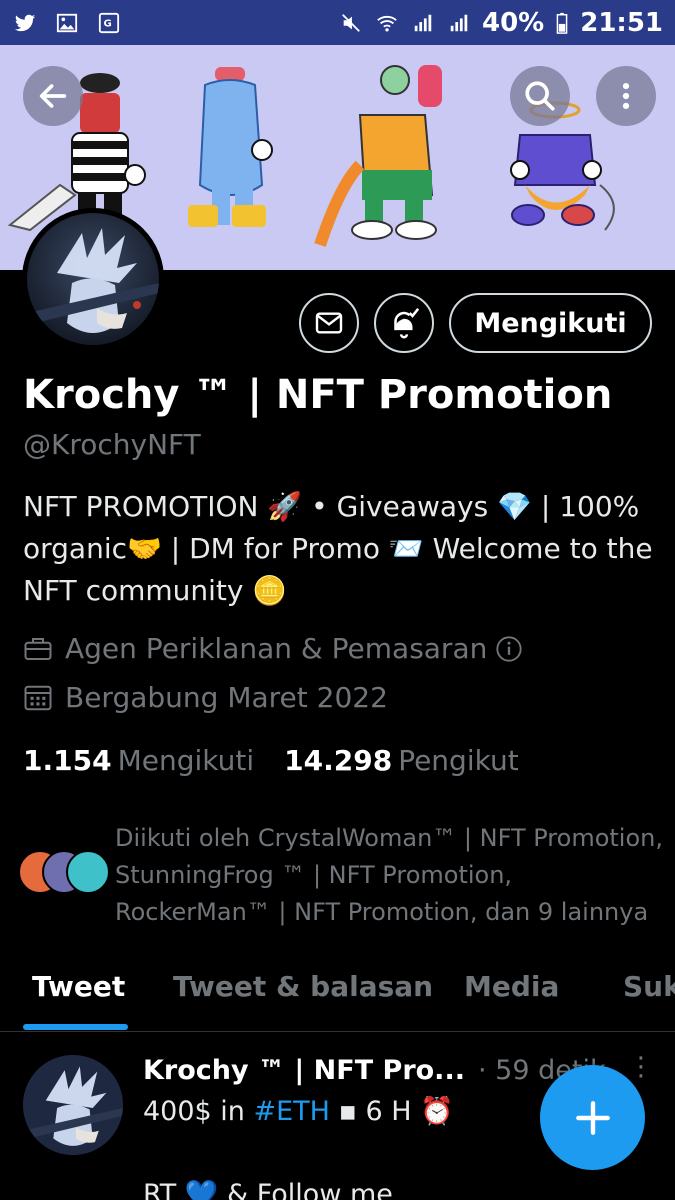 This screenshot has height=1200, width=675. What do you see at coordinates (641, 1067) in the screenshot?
I see `tweet-more-icon: ⋮` at bounding box center [641, 1067].